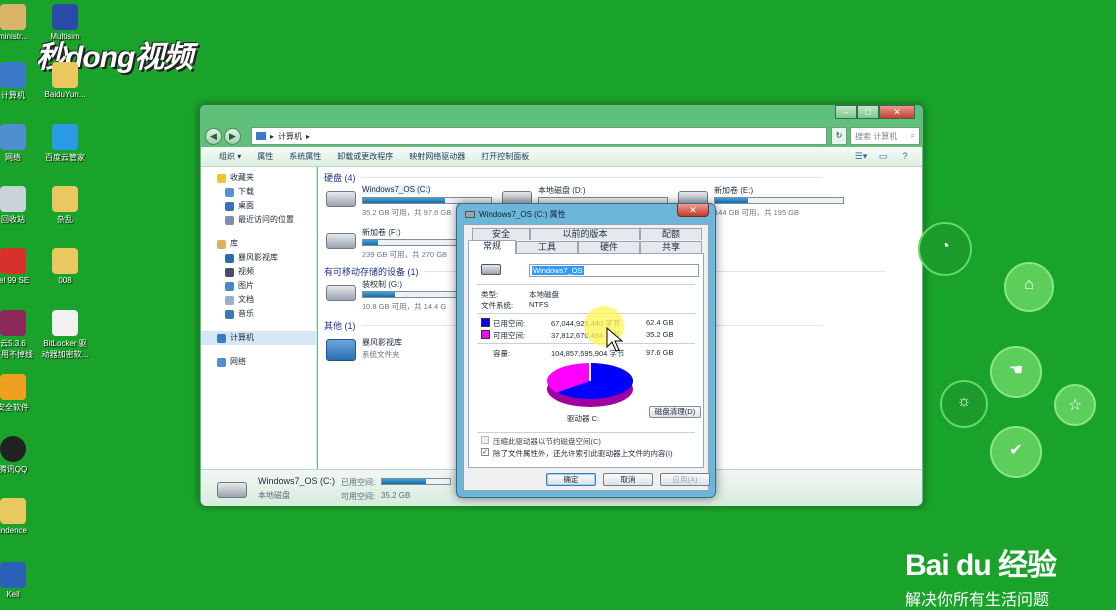  Describe the element at coordinates (290, 136) in the screenshot. I see `breadcrumb: 计算机` at that location.